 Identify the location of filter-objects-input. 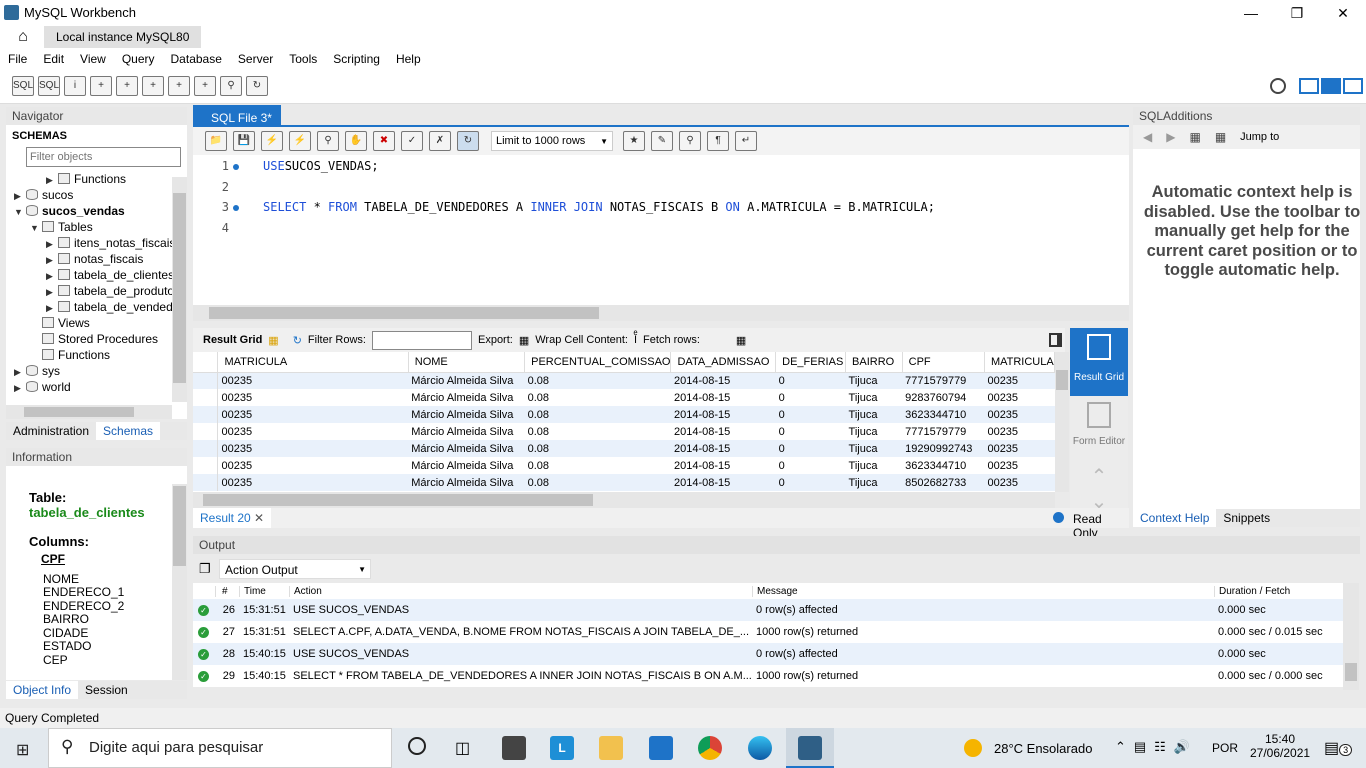
(103, 157).